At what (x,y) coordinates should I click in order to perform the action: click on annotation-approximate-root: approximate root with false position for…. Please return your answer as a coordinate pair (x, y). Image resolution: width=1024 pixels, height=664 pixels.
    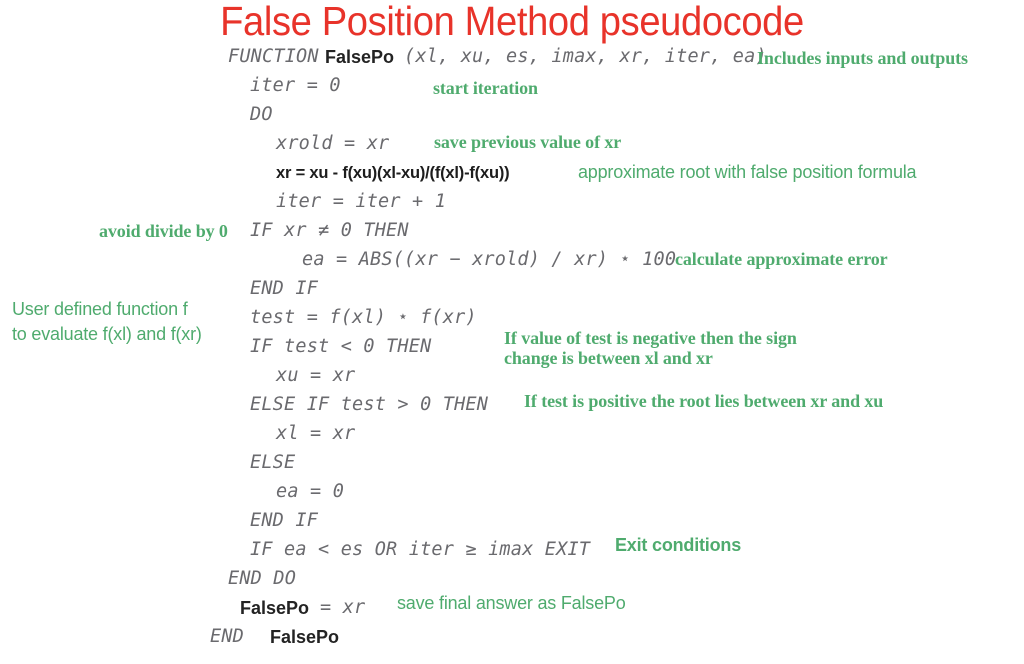
    Looking at the image, I should click on (747, 172).